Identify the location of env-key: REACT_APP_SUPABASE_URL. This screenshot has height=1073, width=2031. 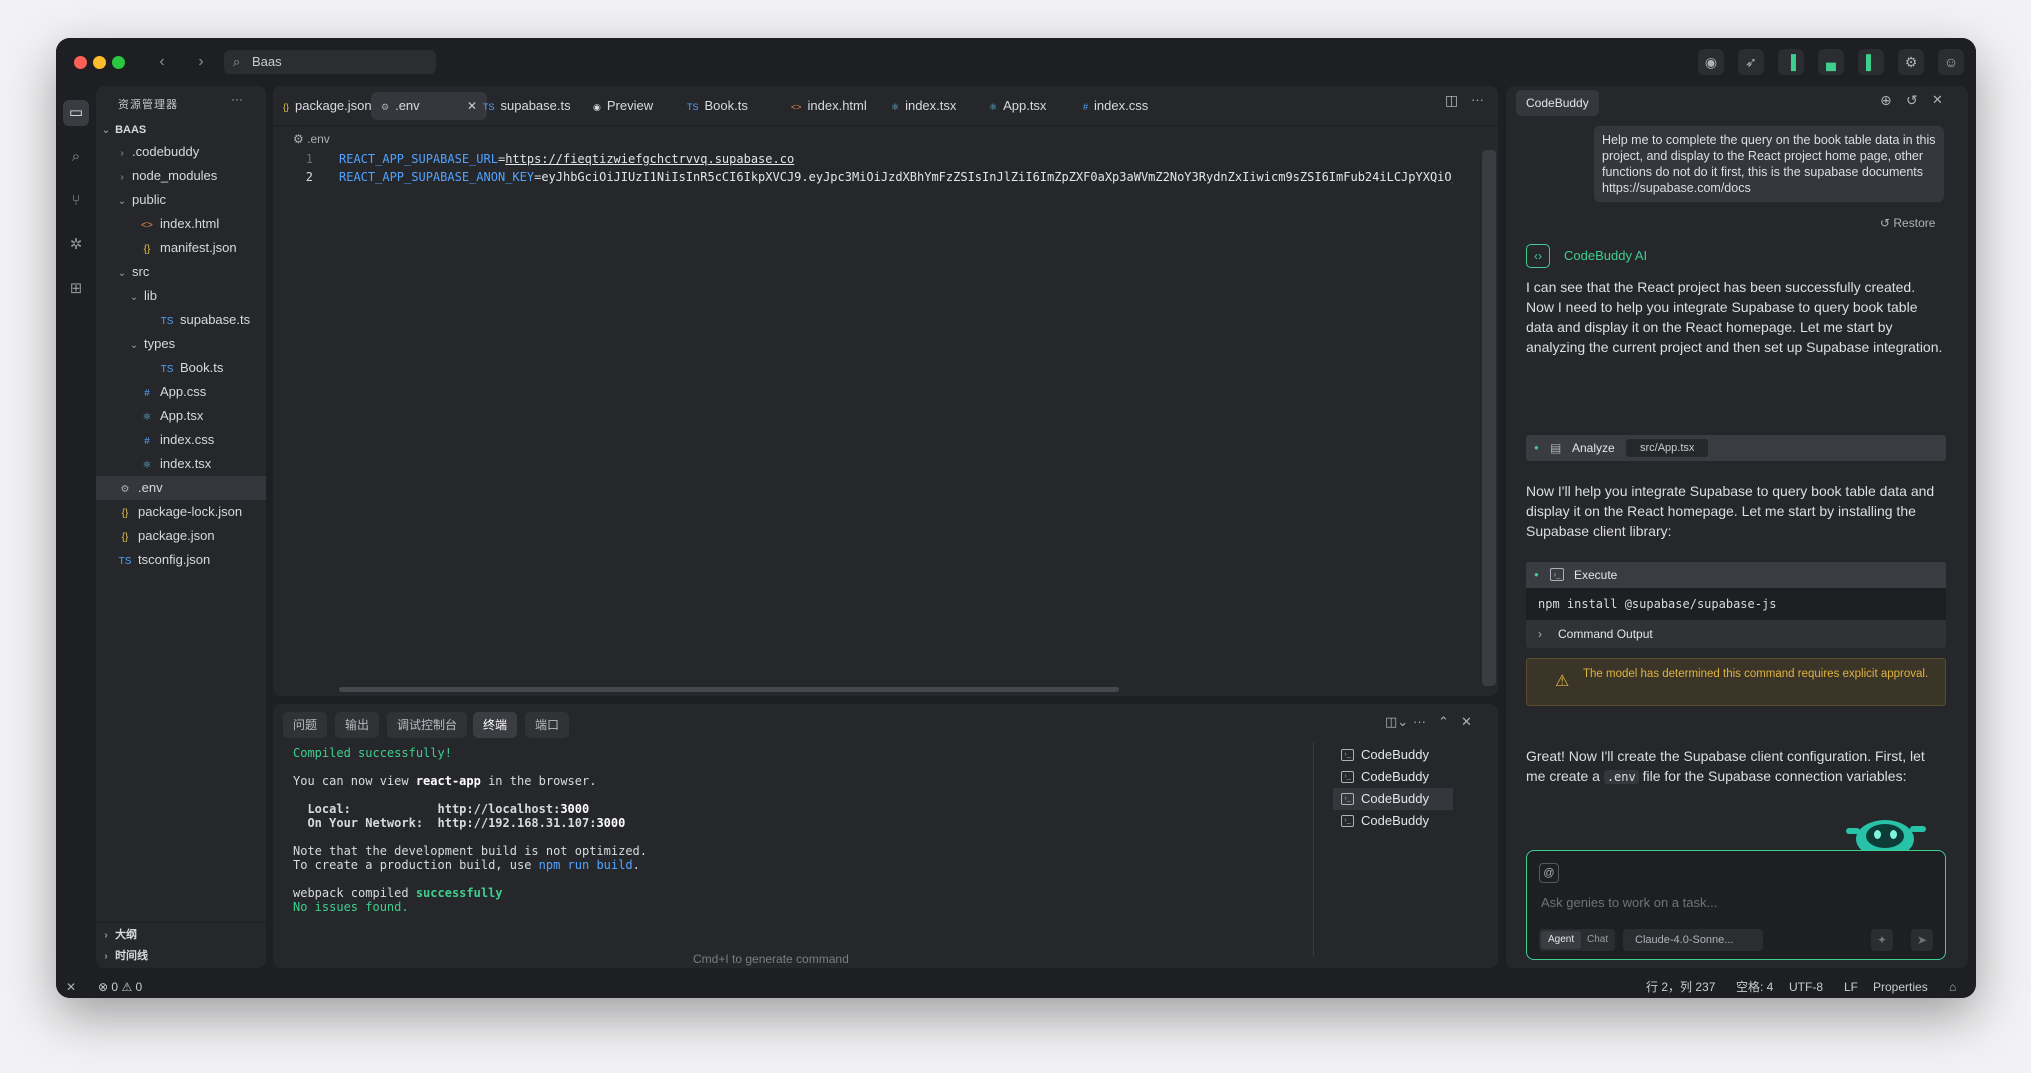
(418, 159).